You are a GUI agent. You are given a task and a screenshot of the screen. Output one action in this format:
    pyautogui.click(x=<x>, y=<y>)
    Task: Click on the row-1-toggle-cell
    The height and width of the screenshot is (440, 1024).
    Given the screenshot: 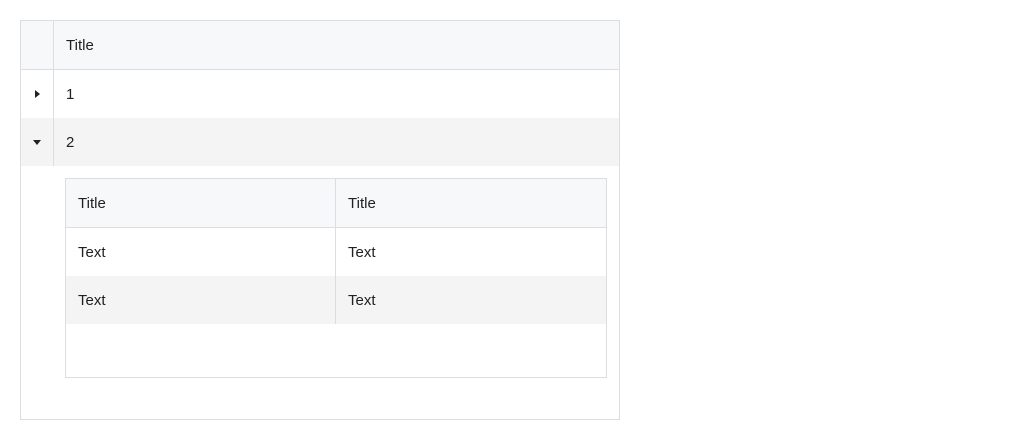 What is the action you would take?
    pyautogui.click(x=37, y=94)
    